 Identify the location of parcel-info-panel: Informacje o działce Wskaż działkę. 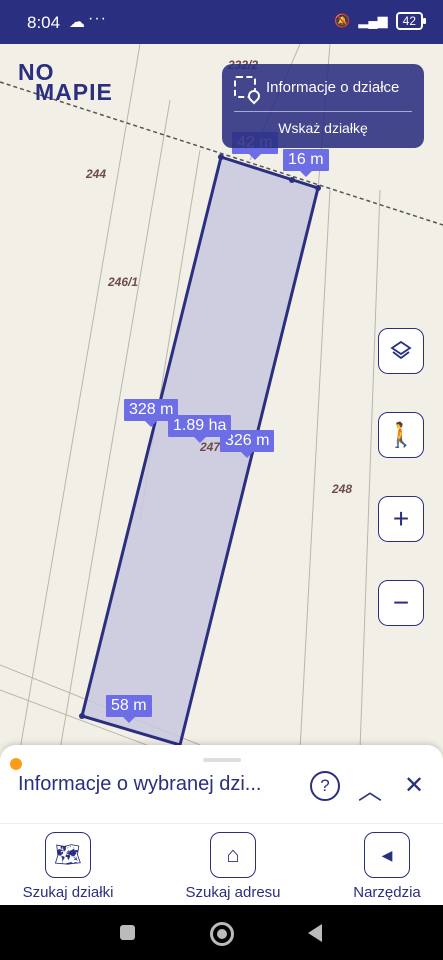
(323, 106).